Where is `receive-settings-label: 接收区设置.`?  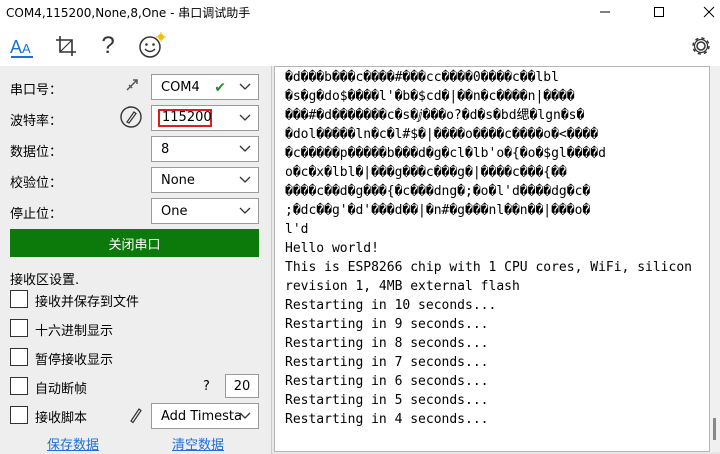
receive-settings-label: 接收区设置. is located at coordinates (45, 280).